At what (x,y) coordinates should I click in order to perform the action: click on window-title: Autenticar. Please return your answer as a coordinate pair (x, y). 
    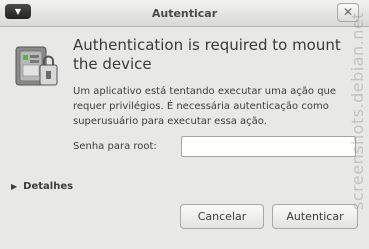
    Looking at the image, I should click on (184, 13).